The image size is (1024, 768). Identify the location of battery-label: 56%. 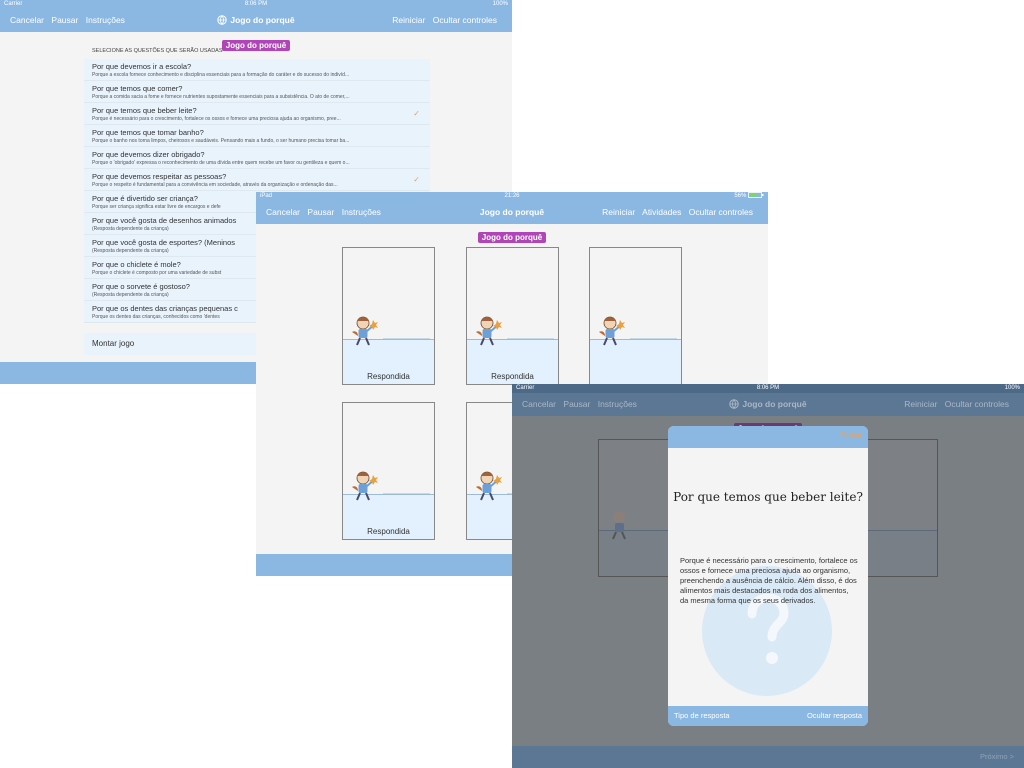
(749, 196).